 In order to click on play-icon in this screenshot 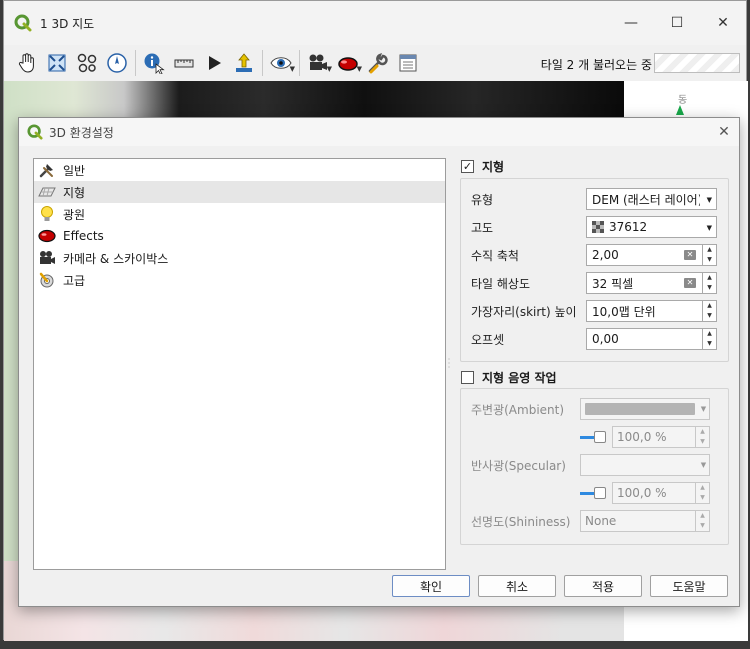, I will do `click(215, 63)`.